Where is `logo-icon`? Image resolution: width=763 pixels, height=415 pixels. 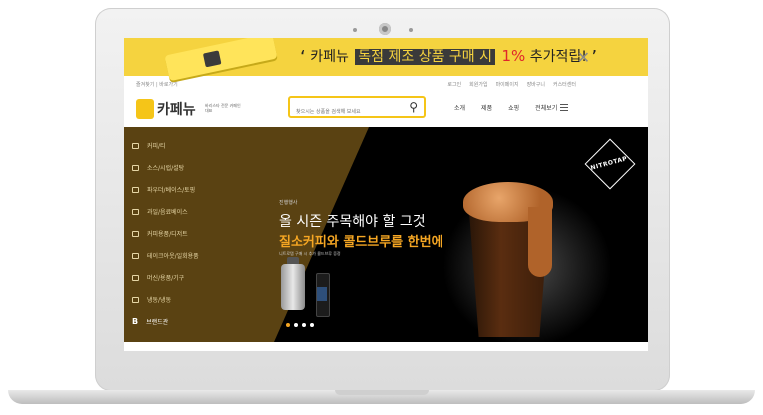 logo-icon is located at coordinates (145, 109).